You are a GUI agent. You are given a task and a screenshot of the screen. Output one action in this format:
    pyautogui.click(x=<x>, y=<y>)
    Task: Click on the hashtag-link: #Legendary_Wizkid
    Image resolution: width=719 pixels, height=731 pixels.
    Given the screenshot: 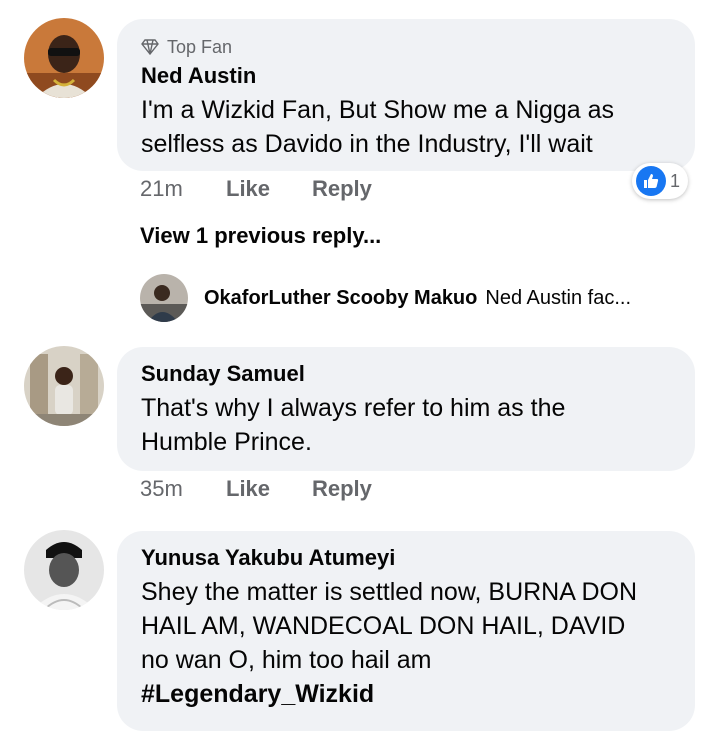 What is the action you would take?
    pyautogui.click(x=406, y=694)
    